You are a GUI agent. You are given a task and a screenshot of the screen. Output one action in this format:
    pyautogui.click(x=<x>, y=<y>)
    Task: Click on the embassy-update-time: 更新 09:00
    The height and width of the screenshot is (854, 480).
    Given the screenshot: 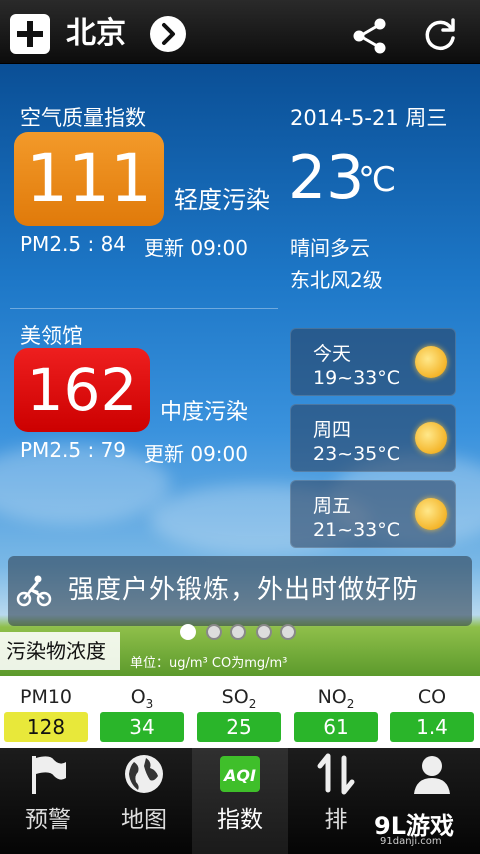 What is the action you would take?
    pyautogui.click(x=196, y=454)
    